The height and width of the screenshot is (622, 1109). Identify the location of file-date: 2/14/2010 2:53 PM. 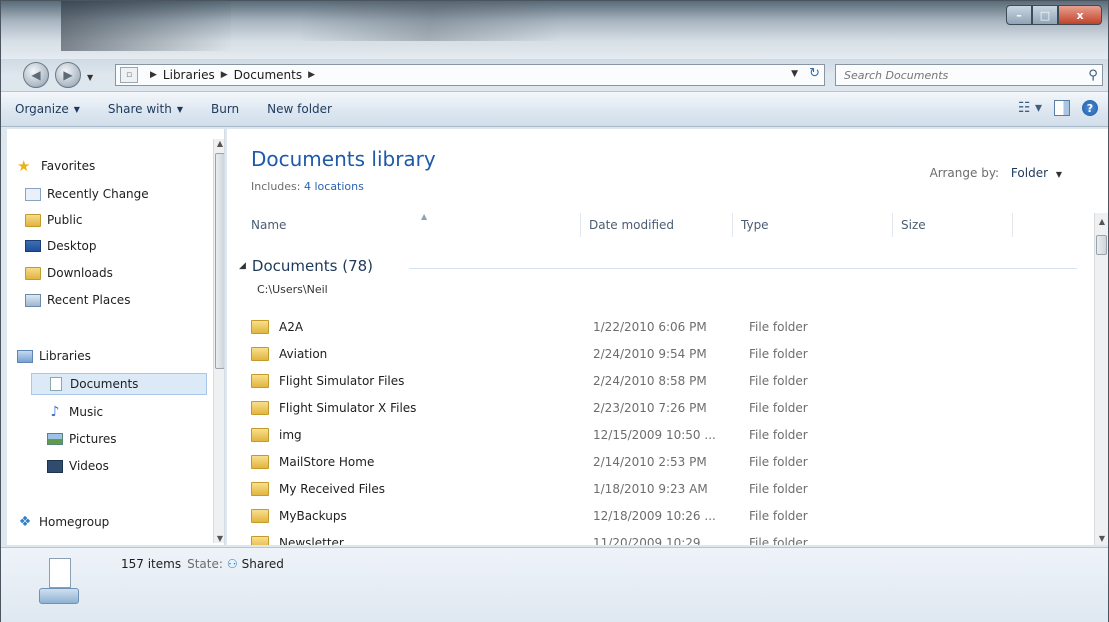
(650, 461).